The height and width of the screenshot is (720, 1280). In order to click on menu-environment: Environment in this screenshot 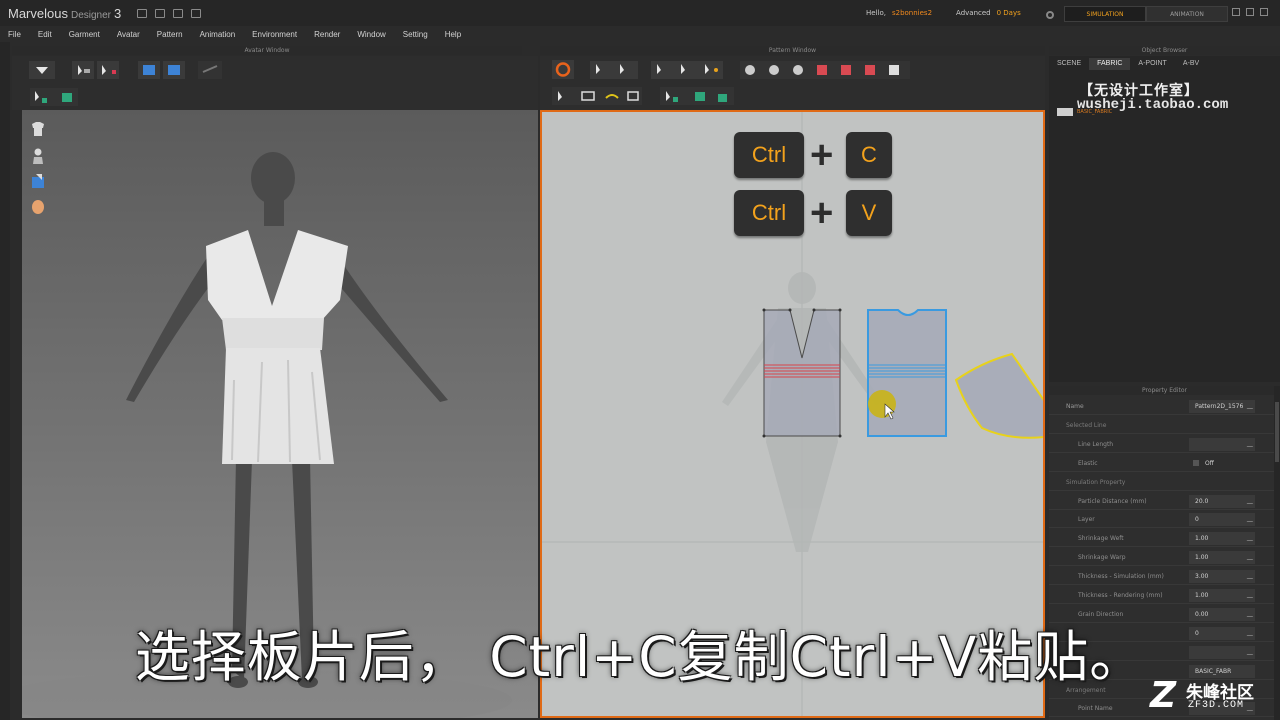, I will do `click(275, 34)`.